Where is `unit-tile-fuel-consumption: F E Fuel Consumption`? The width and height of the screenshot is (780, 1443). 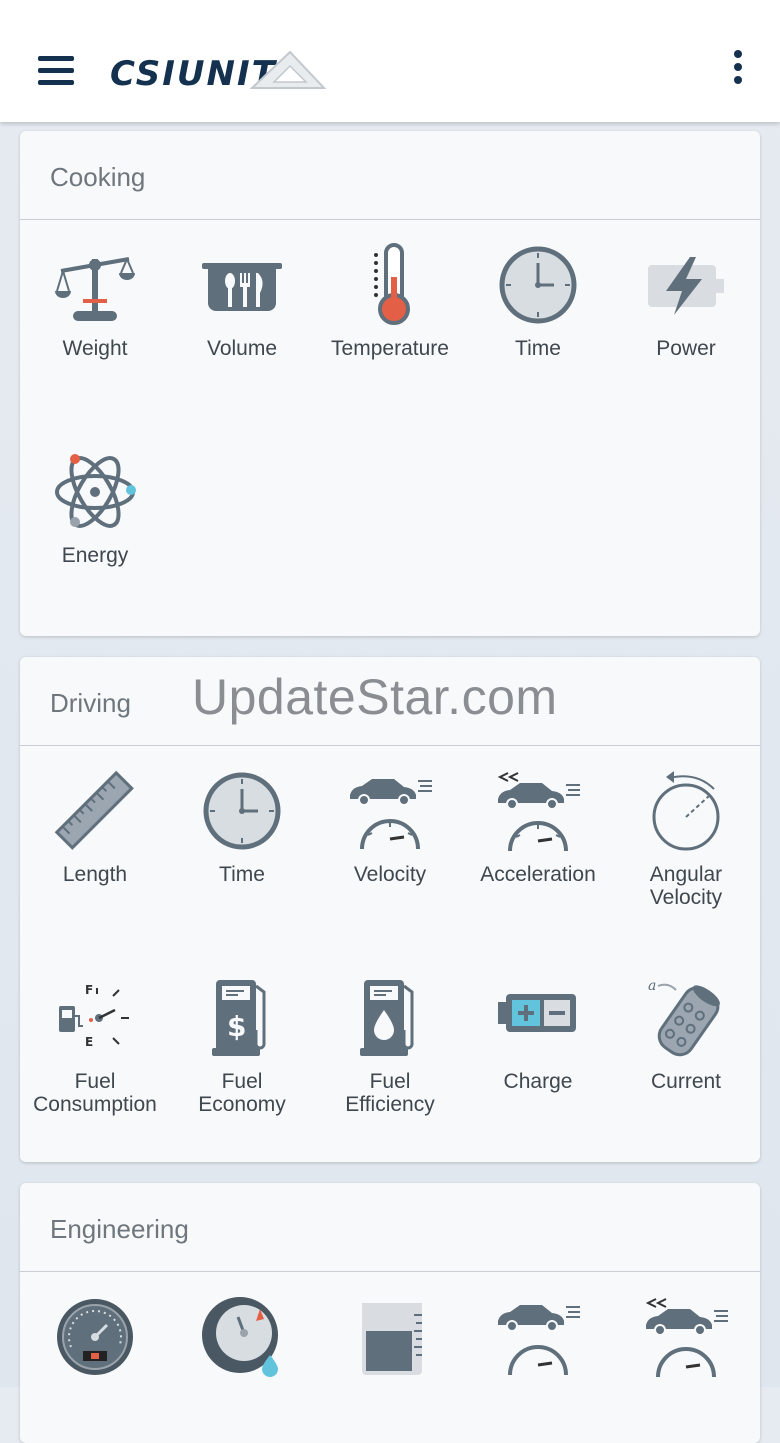
unit-tile-fuel-consumption: F E Fuel Consumption is located at coordinates (95, 1046).